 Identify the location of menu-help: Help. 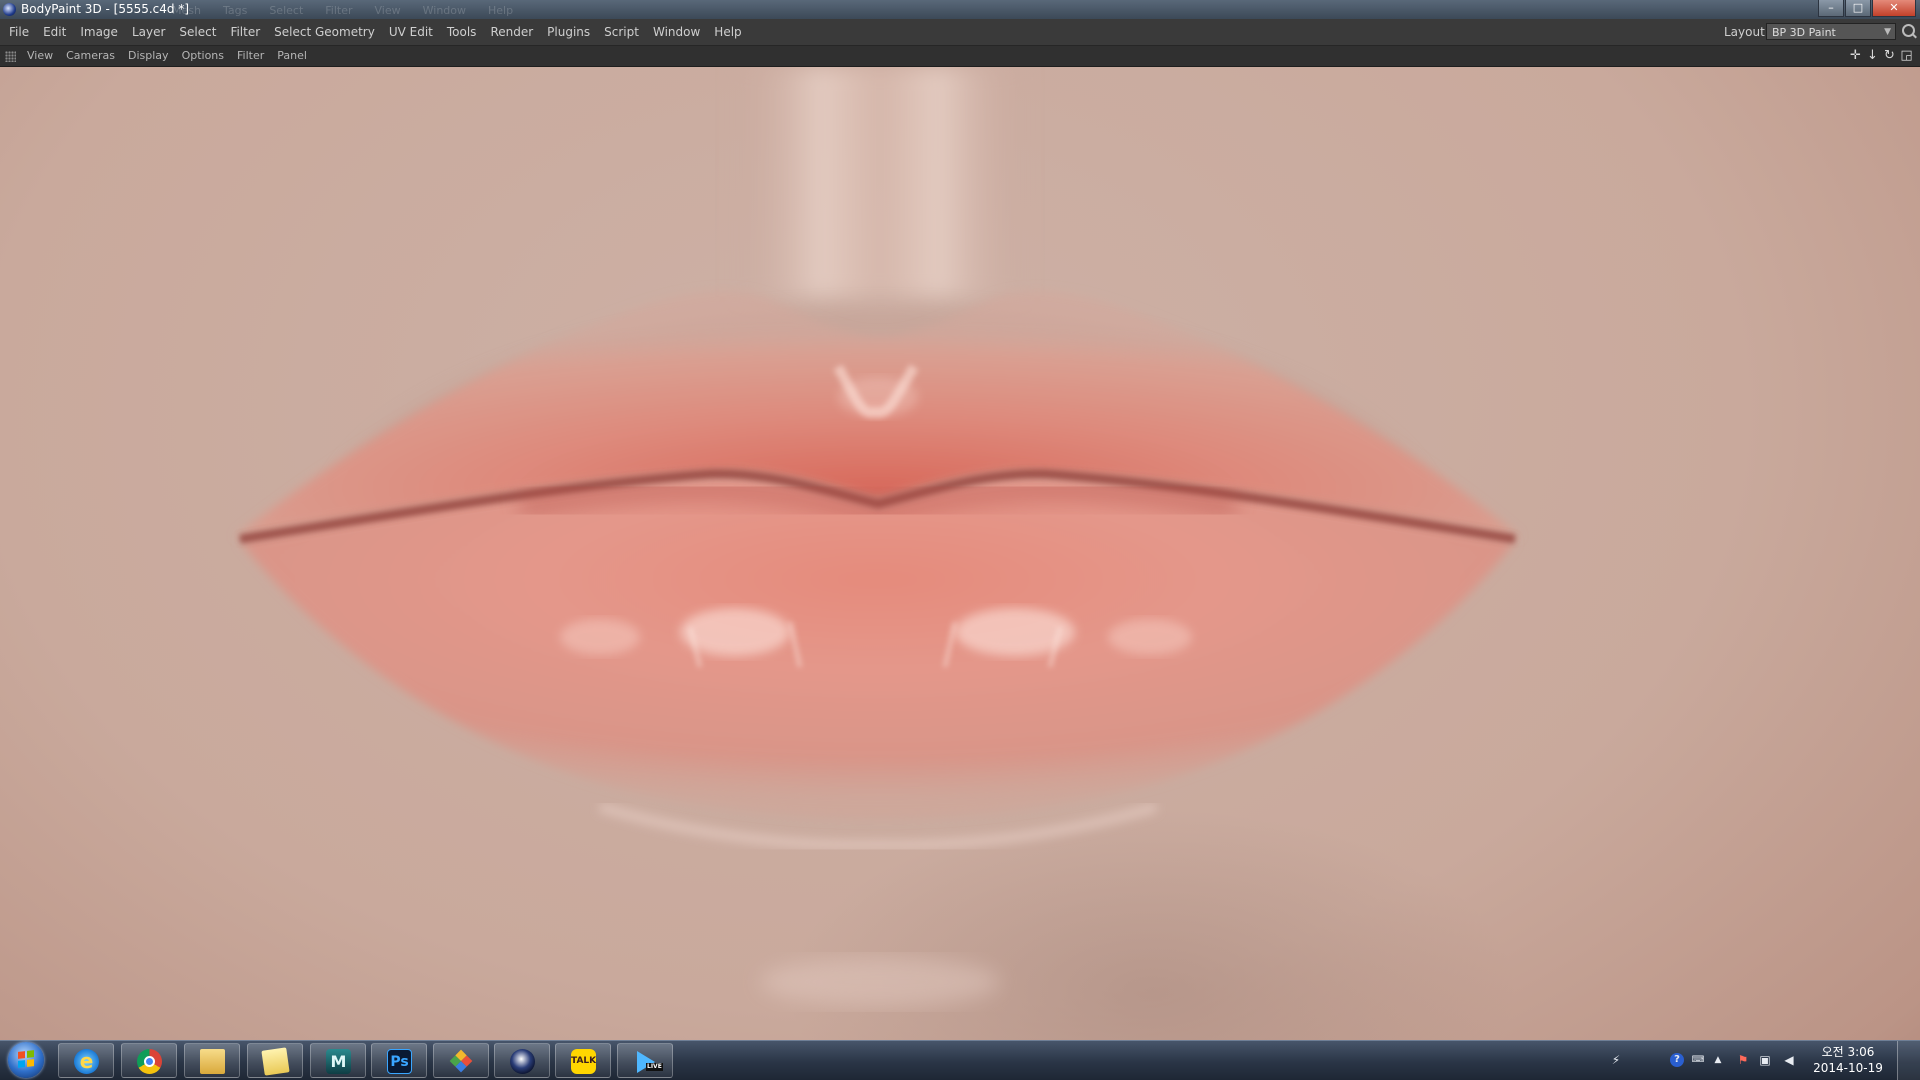
(727, 32).